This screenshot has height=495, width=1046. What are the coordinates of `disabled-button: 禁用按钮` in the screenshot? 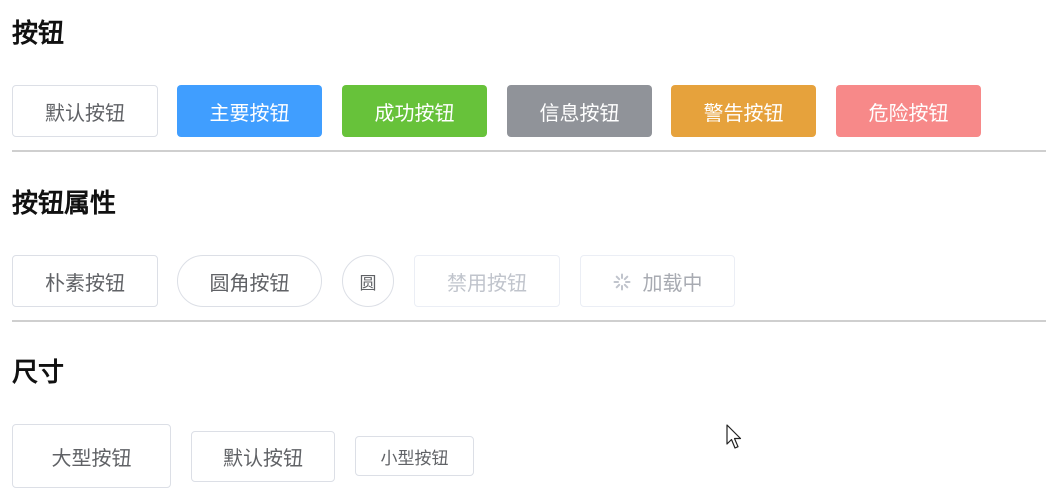 It's located at (487, 281).